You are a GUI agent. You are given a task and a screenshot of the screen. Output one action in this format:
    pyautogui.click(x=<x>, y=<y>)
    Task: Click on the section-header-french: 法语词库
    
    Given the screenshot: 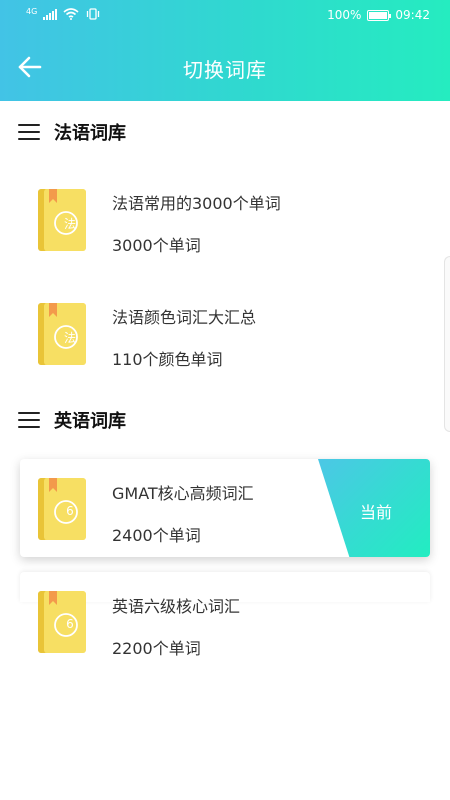 What is the action you would take?
    pyautogui.click(x=72, y=132)
    